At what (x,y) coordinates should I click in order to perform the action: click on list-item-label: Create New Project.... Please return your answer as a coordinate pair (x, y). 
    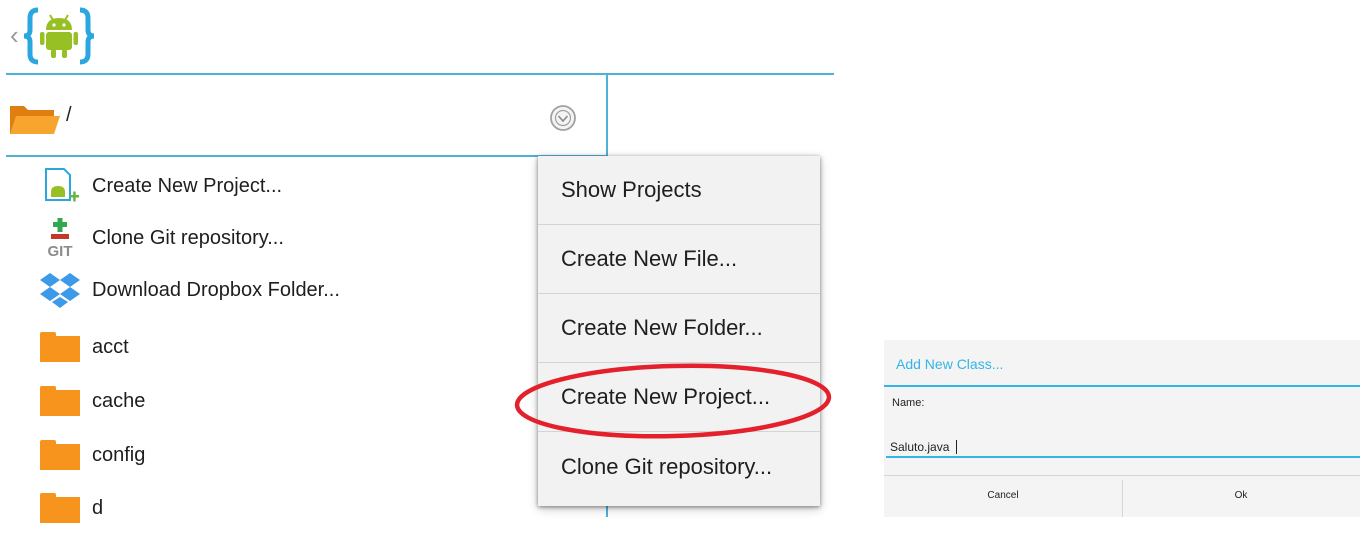
    Looking at the image, I should click on (187, 185).